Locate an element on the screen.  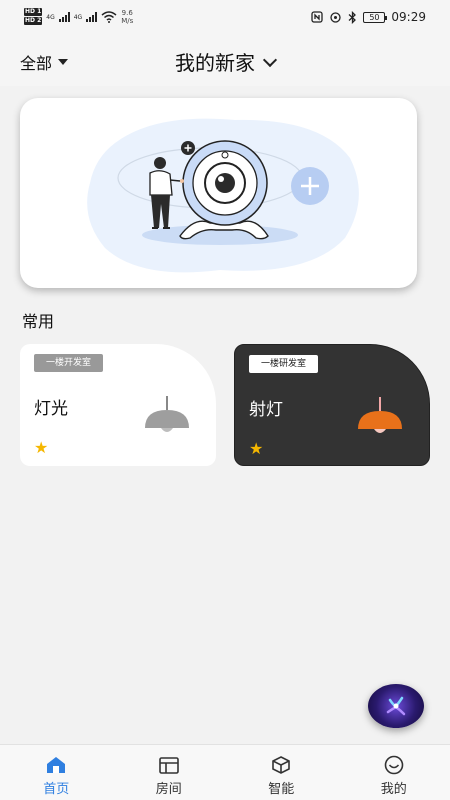
clock: 09:29 is located at coordinates (408, 17).